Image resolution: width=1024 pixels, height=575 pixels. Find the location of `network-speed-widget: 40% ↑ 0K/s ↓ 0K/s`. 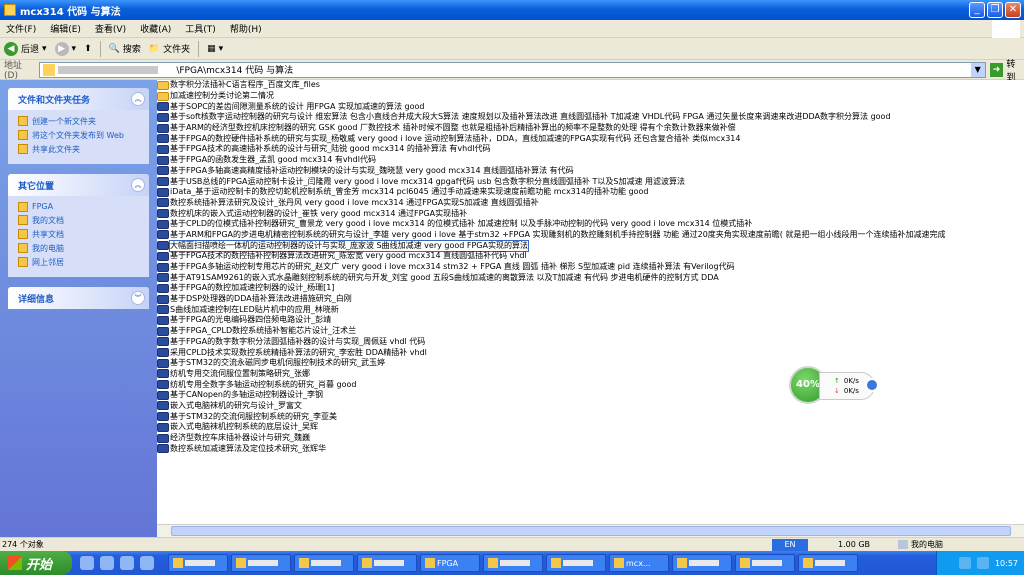

network-speed-widget: 40% ↑ 0K/s ↓ 0K/s is located at coordinates (837, 386).